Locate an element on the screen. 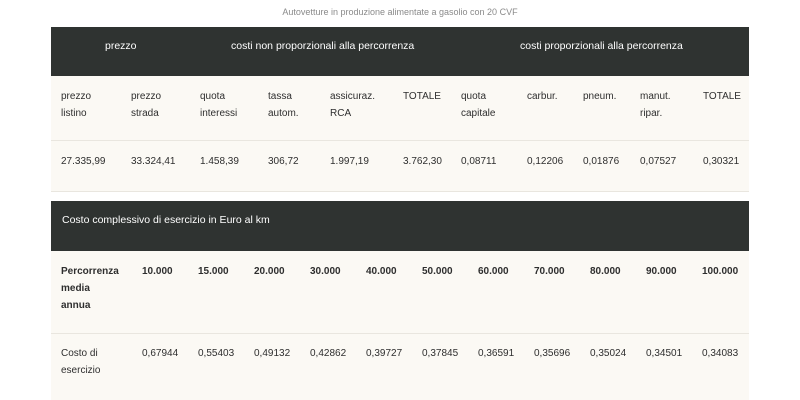 This screenshot has width=800, height=400. distance-cell: 80.000 is located at coordinates (605, 271).